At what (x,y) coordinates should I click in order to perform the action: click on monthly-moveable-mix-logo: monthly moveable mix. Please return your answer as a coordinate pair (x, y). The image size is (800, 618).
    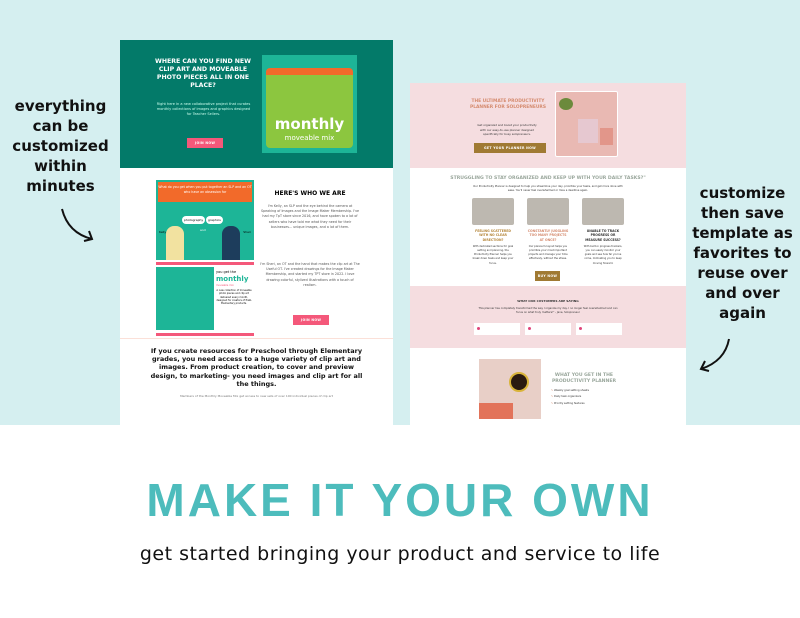
    Looking at the image, I should click on (309, 104).